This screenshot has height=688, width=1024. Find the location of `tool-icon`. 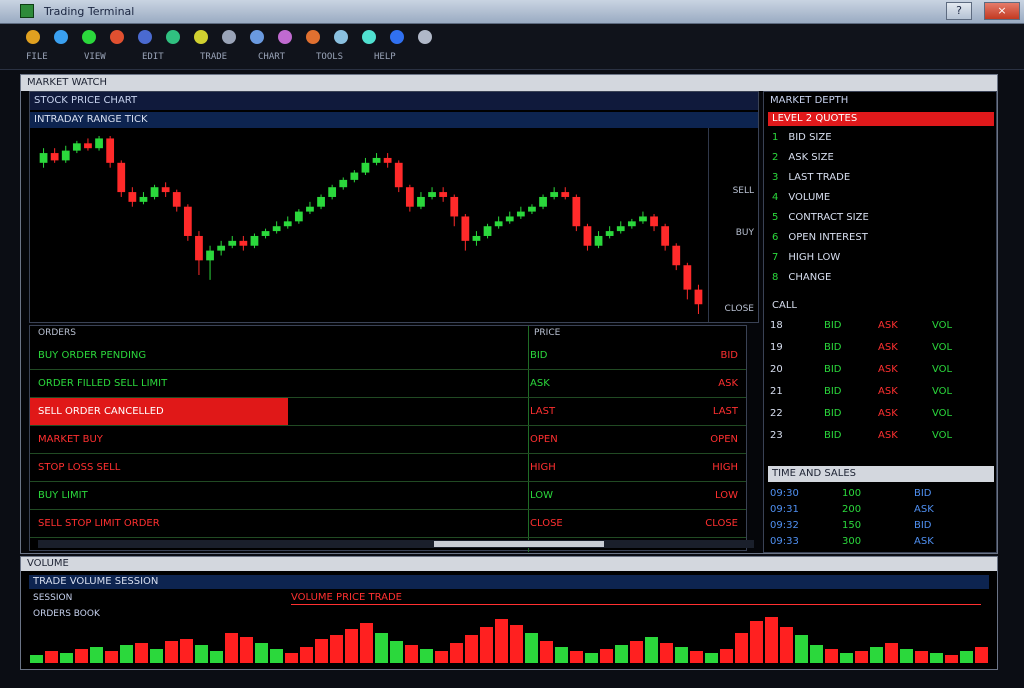

tool-icon is located at coordinates (341, 37).